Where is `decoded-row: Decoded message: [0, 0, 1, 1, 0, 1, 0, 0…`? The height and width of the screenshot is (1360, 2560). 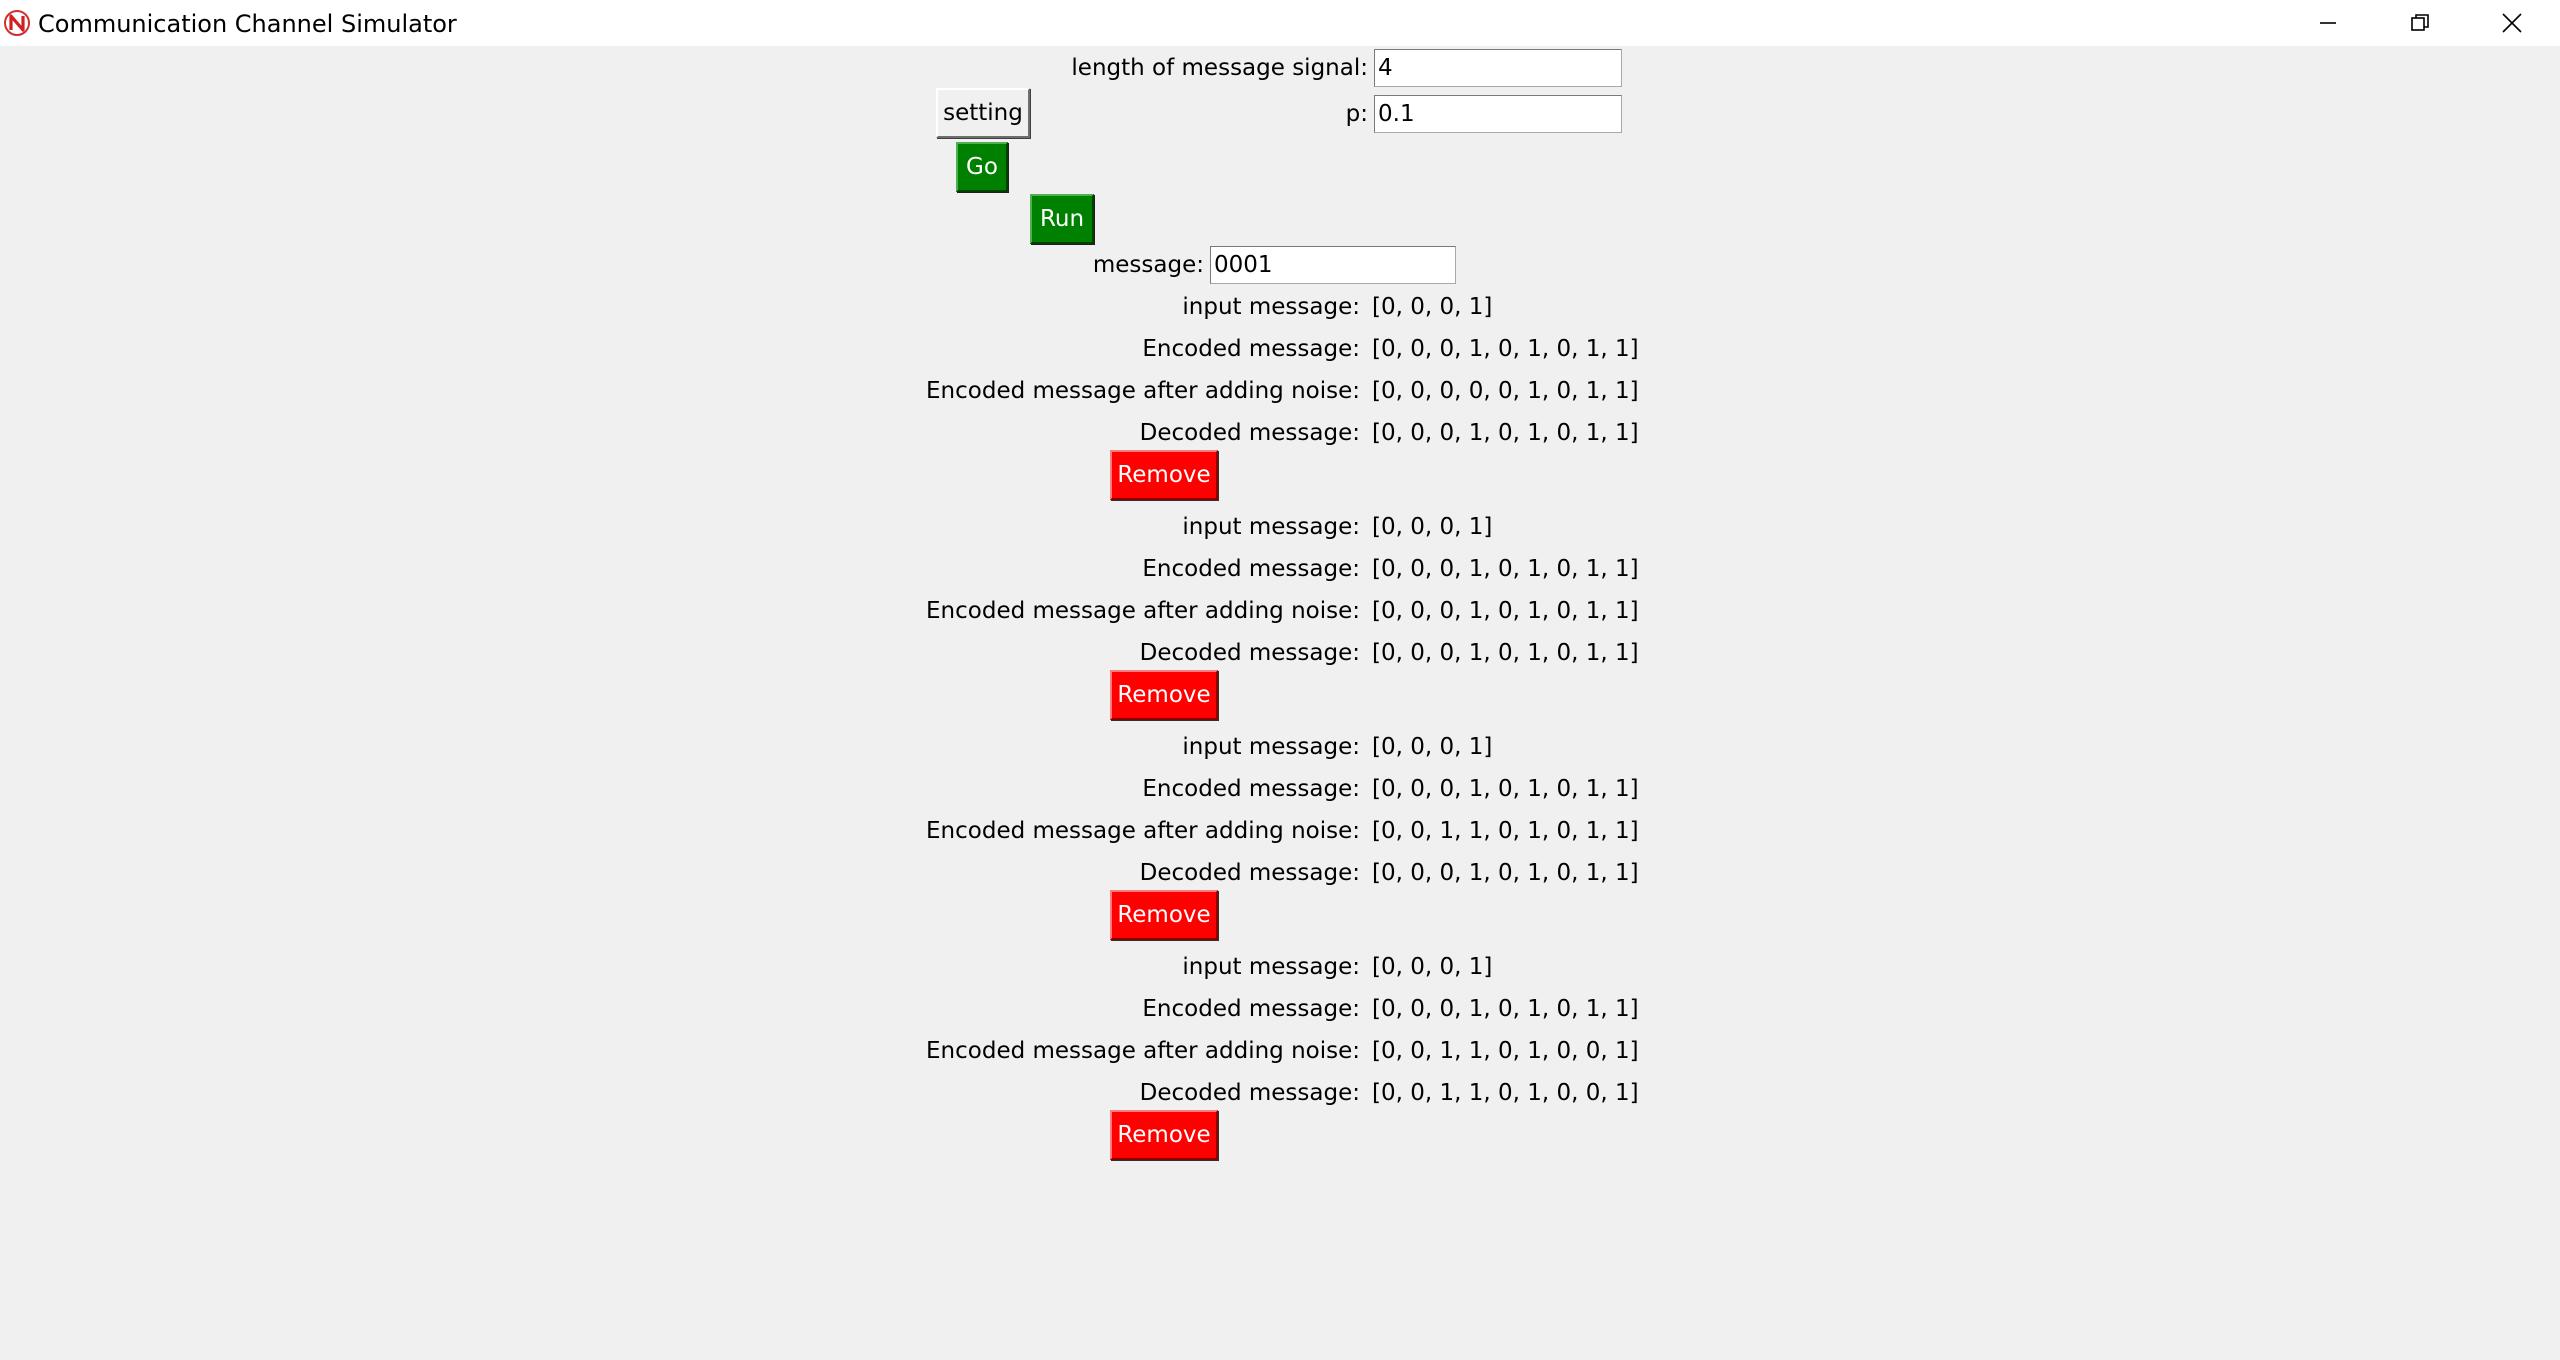
decoded-row: Decoded message: [0, 0, 1, 1, 0, 1, 0, 0… is located at coordinates (1280, 1093).